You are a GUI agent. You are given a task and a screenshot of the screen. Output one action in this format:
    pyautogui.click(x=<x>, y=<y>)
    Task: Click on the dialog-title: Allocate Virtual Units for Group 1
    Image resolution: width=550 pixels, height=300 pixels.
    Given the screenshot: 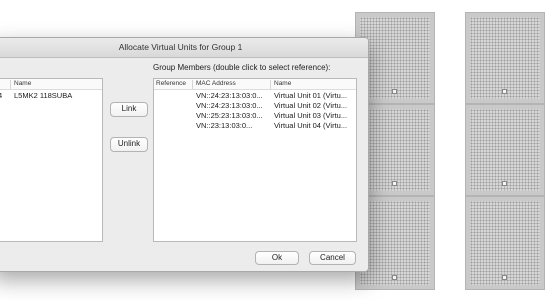 What is the action you would take?
    pyautogui.click(x=180, y=47)
    